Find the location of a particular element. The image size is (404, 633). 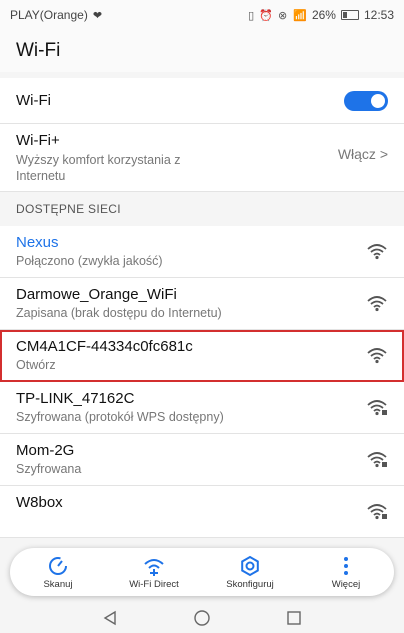

status-icons: ▯ ⏰ ⊗ is located at coordinates (268, 15).